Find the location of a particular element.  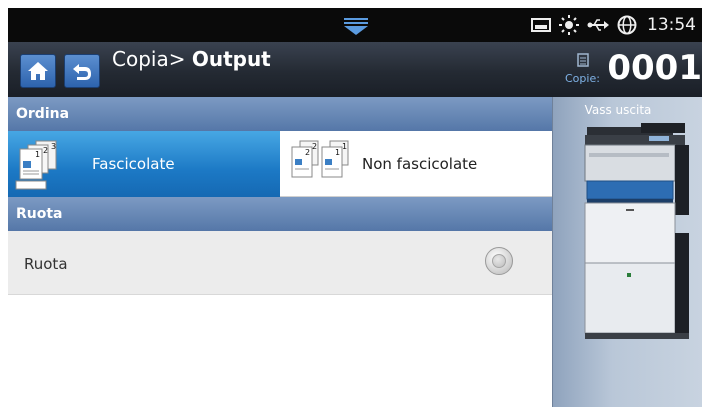

rotate-radio-button is located at coordinates (499, 261).